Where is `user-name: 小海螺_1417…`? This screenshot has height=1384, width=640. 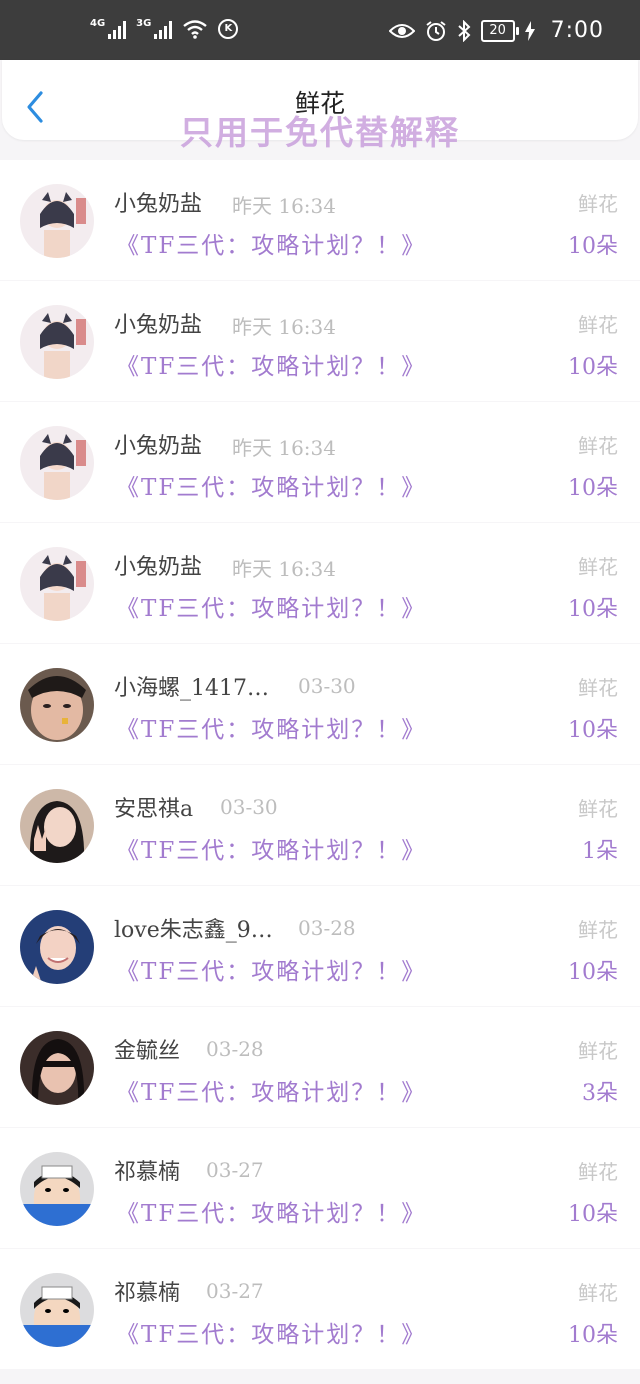 user-name: 小海螺_1417… is located at coordinates (191, 686).